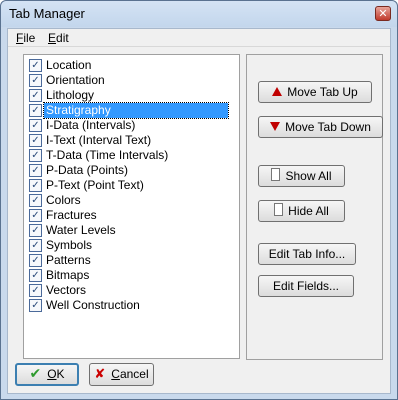 This screenshot has width=398, height=400. I want to click on tab-label: Colors, so click(63, 200).